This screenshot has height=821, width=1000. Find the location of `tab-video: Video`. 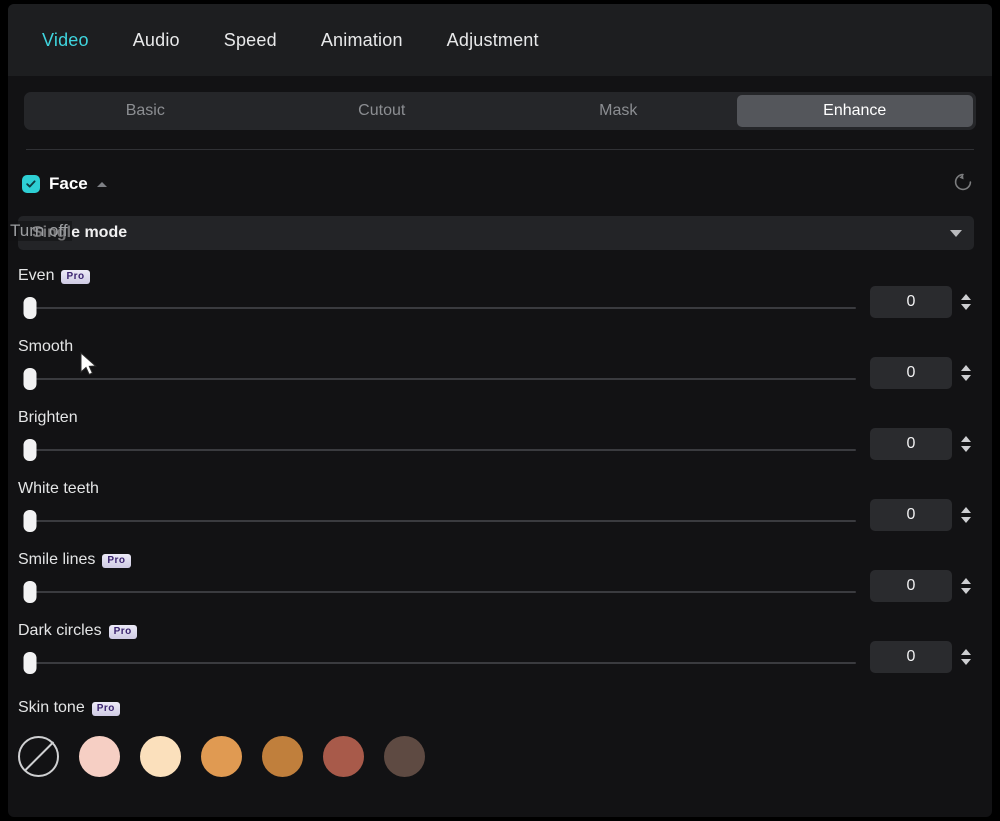

tab-video: Video is located at coordinates (65, 40).